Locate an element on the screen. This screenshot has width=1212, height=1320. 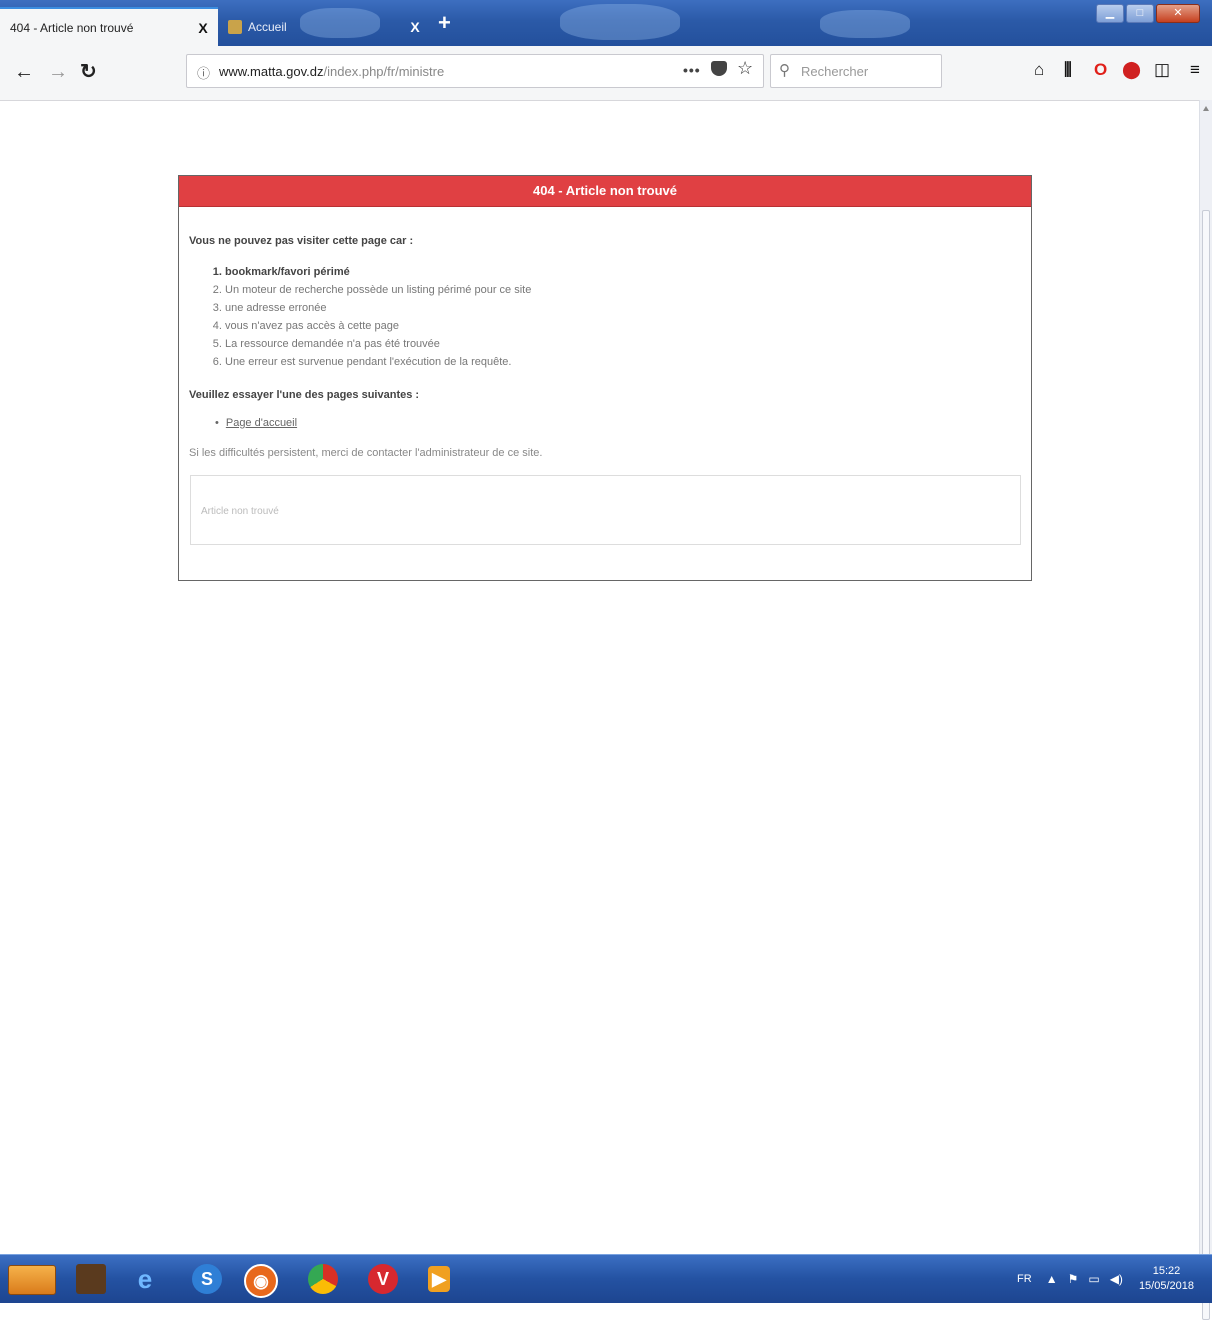
tab-title: Accueil is located at coordinates (267, 26).